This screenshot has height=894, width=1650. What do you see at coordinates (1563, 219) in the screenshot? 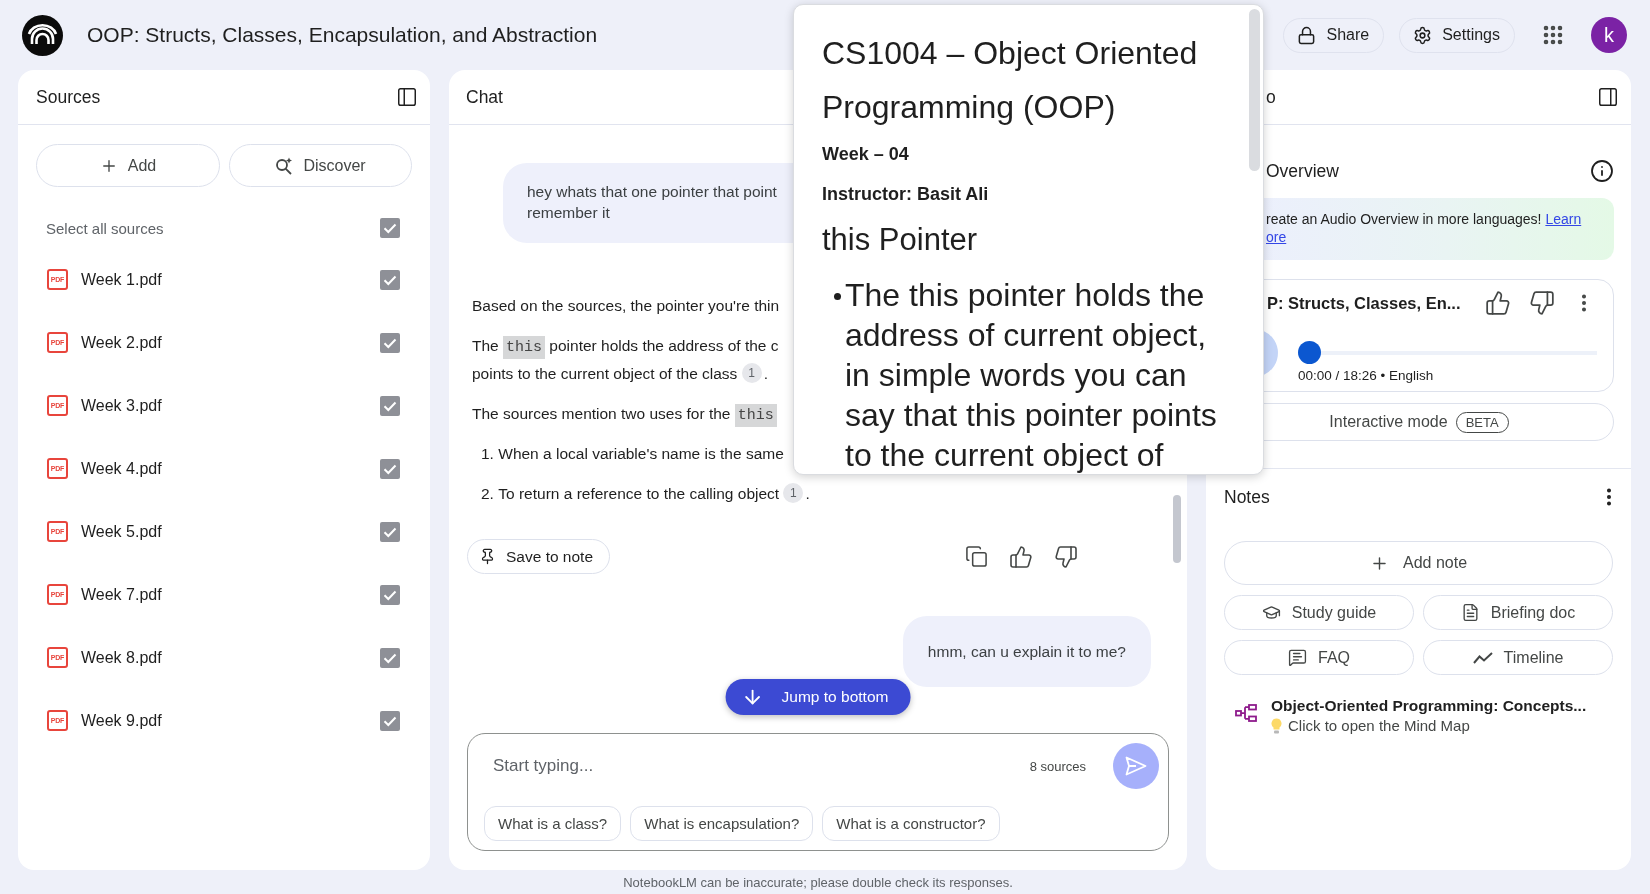
I see `learn-more-link: Learn` at bounding box center [1563, 219].